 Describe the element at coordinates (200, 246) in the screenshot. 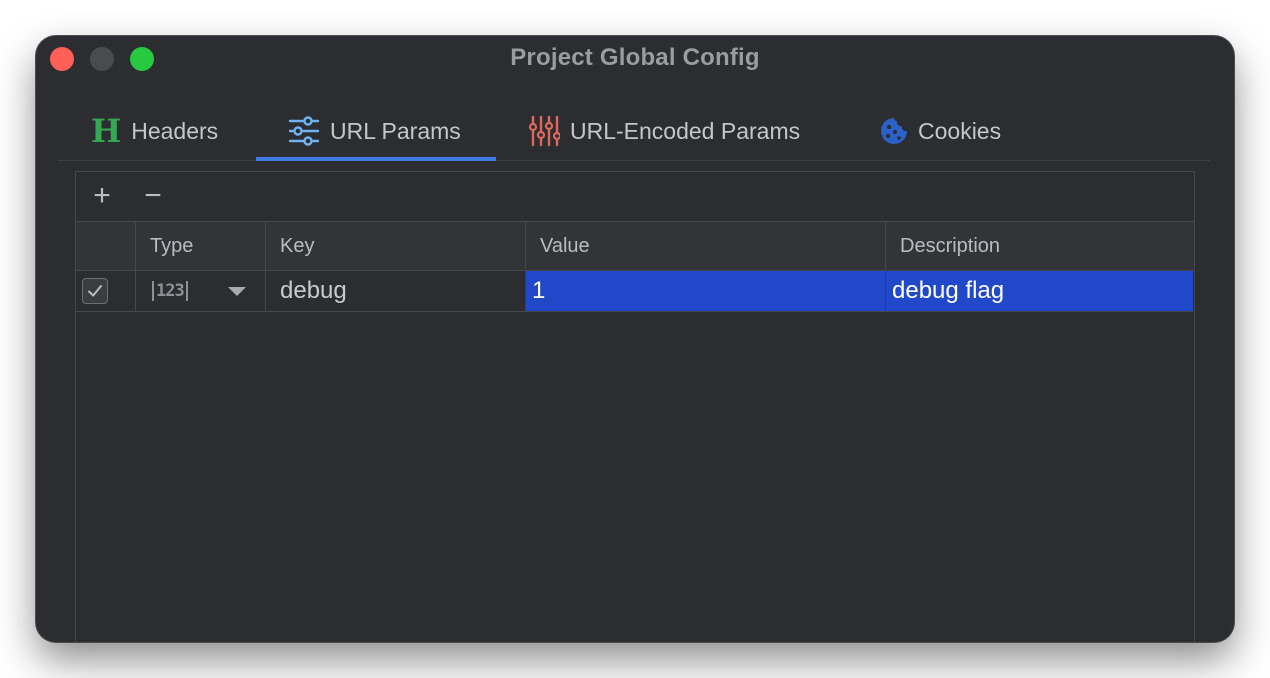

I see `column-header-type: Type` at that location.